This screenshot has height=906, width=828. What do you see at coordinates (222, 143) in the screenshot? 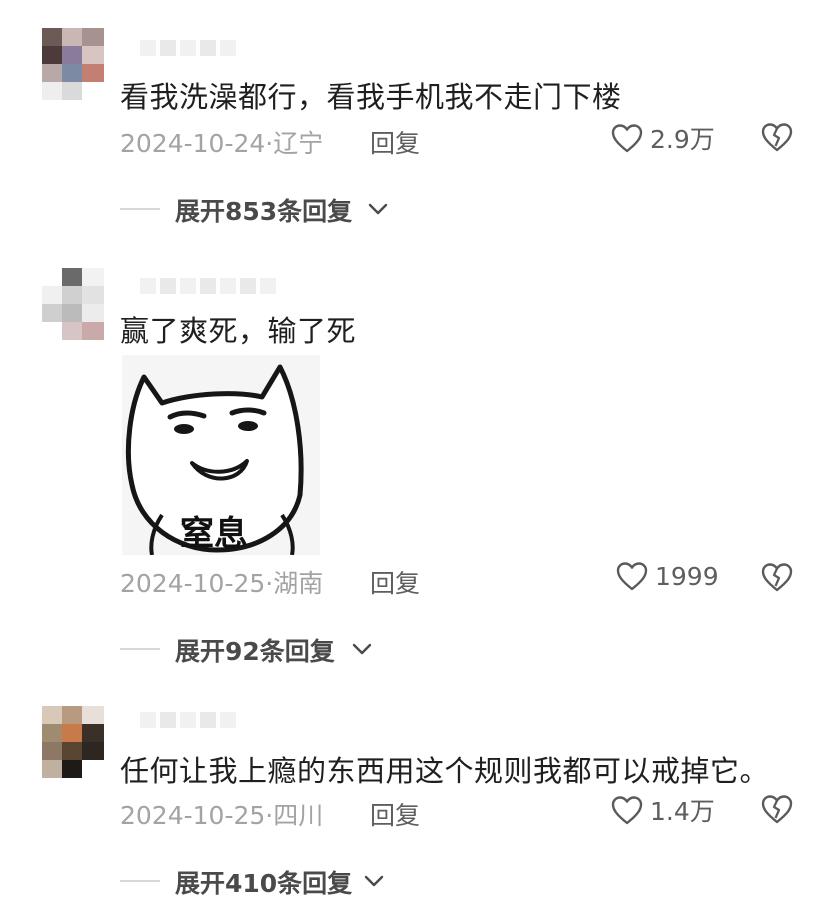
I see `comment-date-location: 2024-10-24·辽宁` at bounding box center [222, 143].